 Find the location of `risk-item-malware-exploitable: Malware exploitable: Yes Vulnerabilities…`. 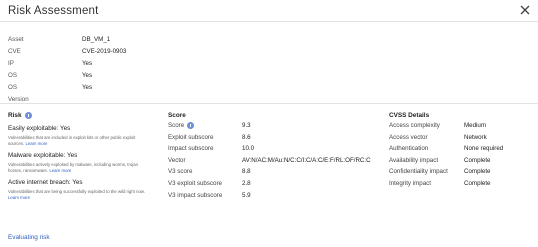

risk-item-malware-exploitable: Malware exploitable: Yes Vulnerabilities… is located at coordinates (78, 162).